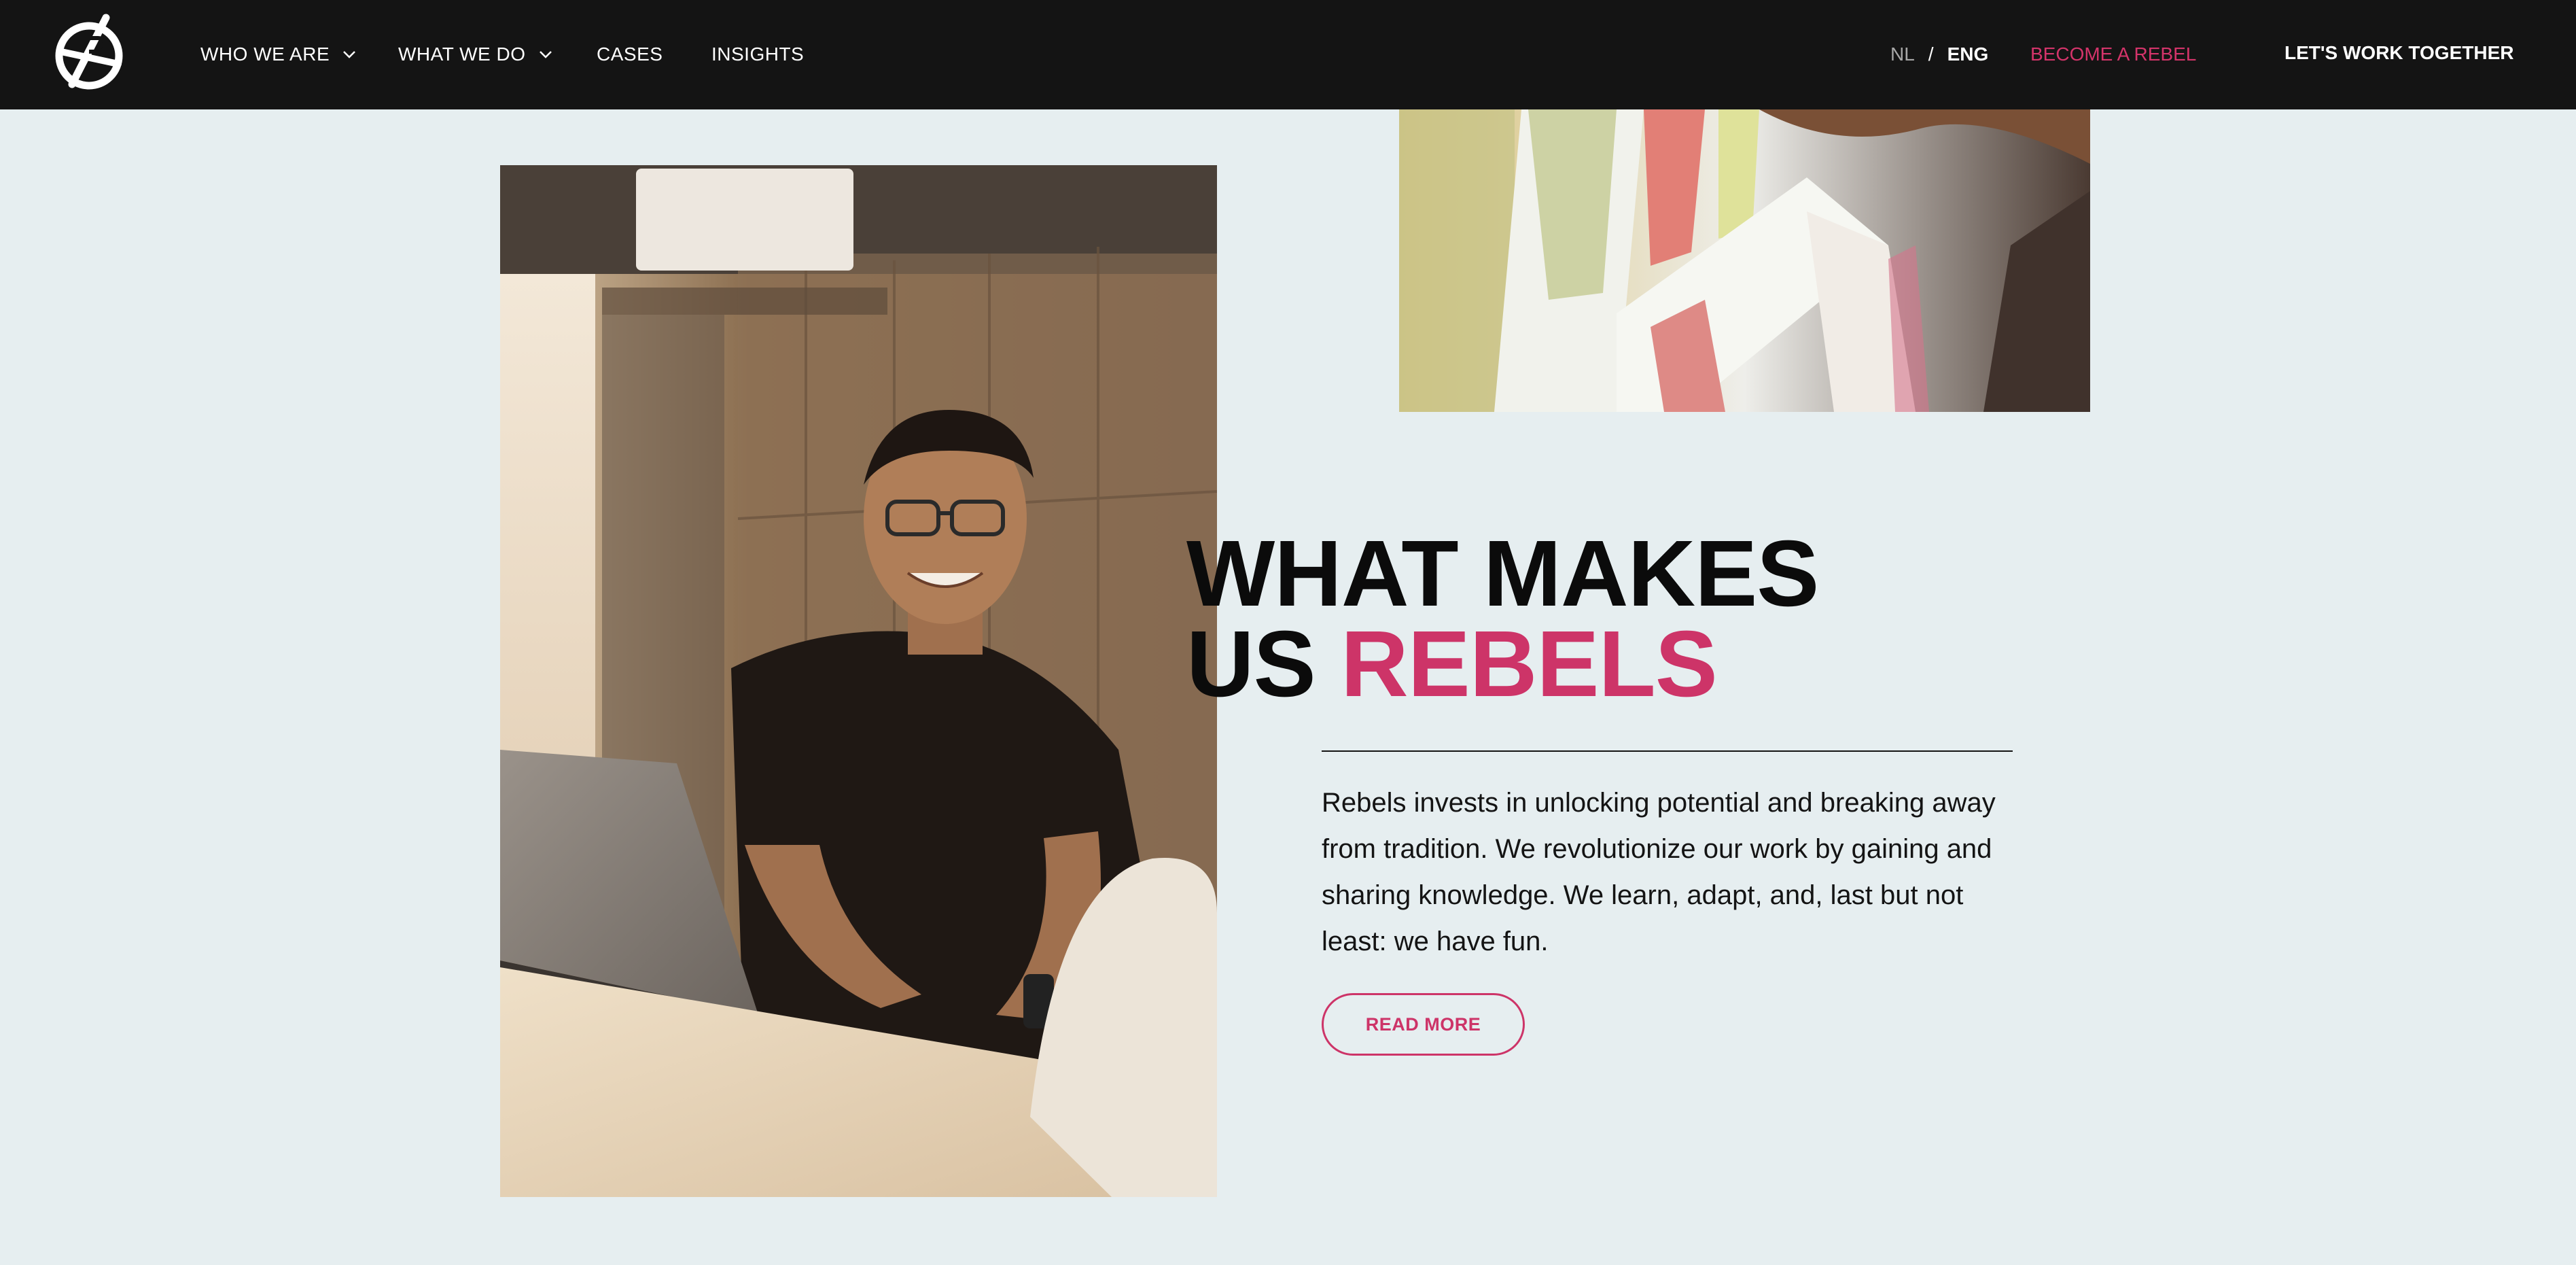  I want to click on nav-insights: INSIGHTS, so click(757, 54).